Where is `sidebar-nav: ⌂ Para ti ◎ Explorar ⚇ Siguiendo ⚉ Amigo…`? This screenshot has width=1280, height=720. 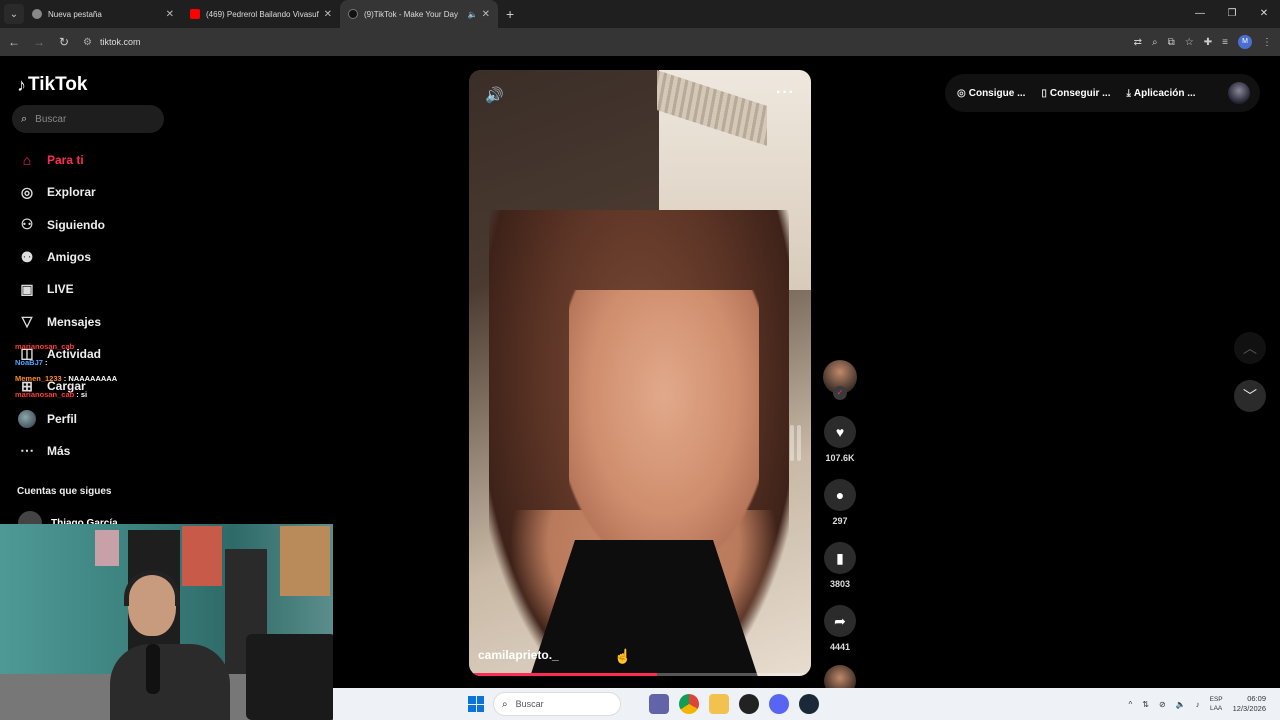 sidebar-nav: ⌂ Para ti ◎ Explorar ⚇ Siguiendo ⚉ Amigo… is located at coordinates (61, 305).